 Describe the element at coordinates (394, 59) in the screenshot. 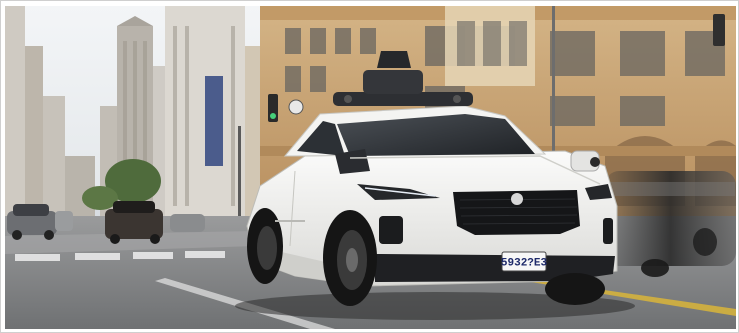

I see `lidar-dome` at that location.